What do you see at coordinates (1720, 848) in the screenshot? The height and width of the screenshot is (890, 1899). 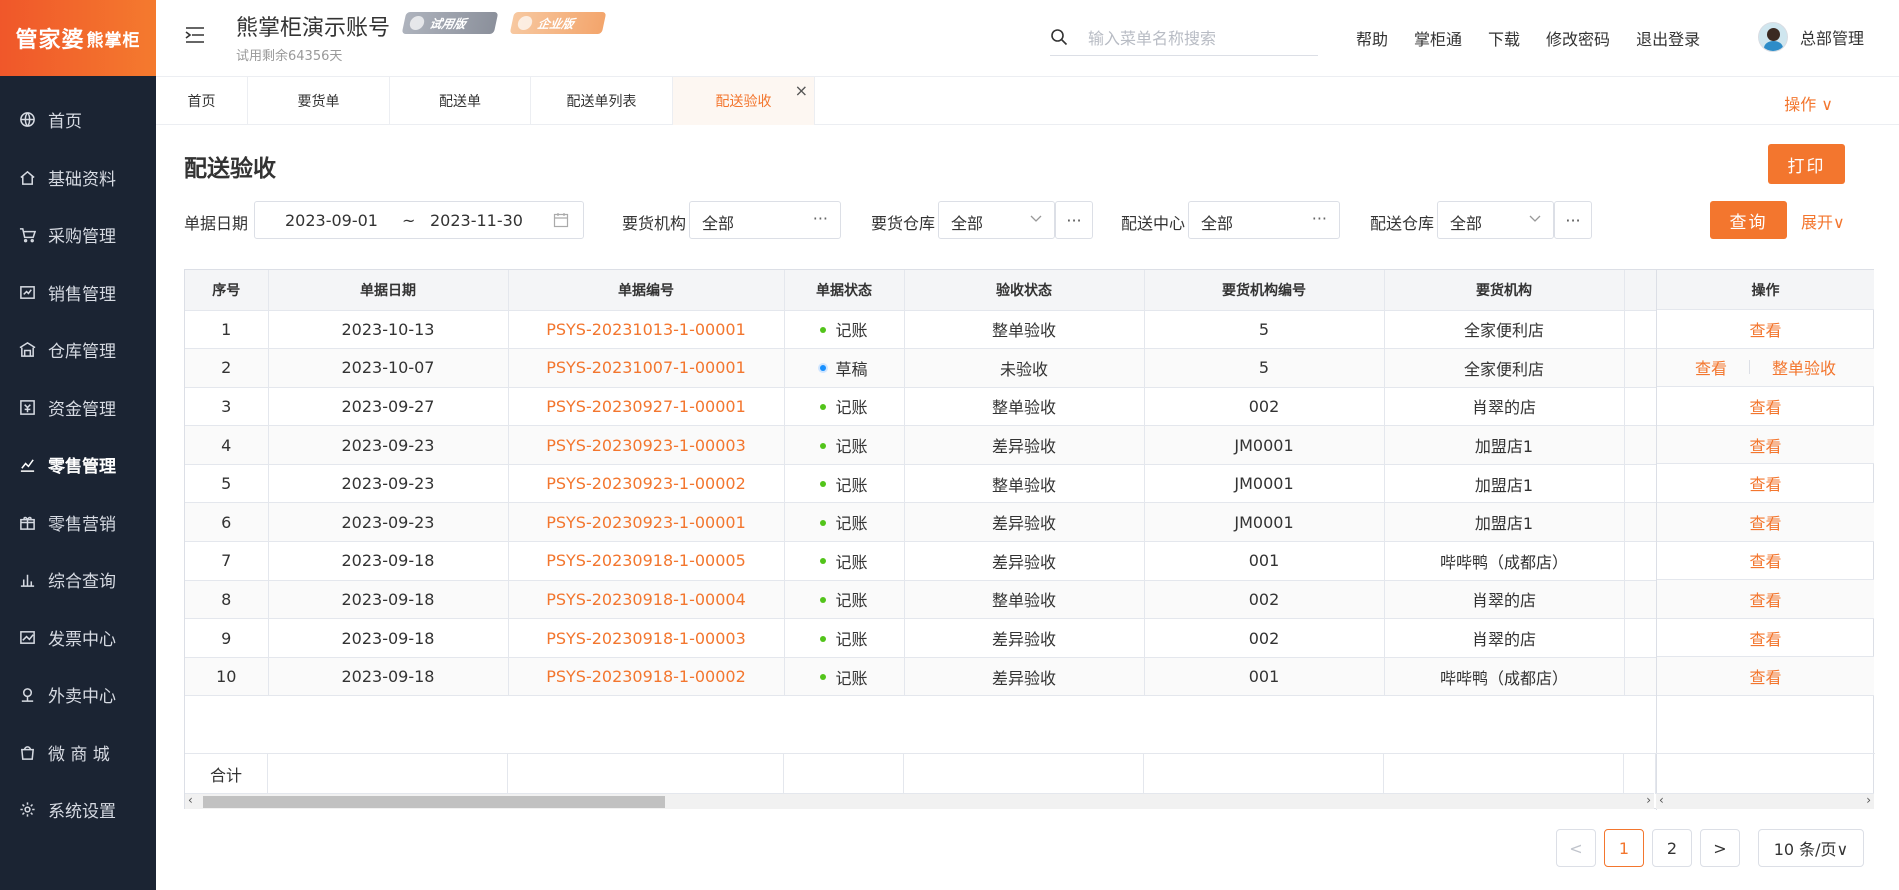 I see `next-page-button: >` at bounding box center [1720, 848].